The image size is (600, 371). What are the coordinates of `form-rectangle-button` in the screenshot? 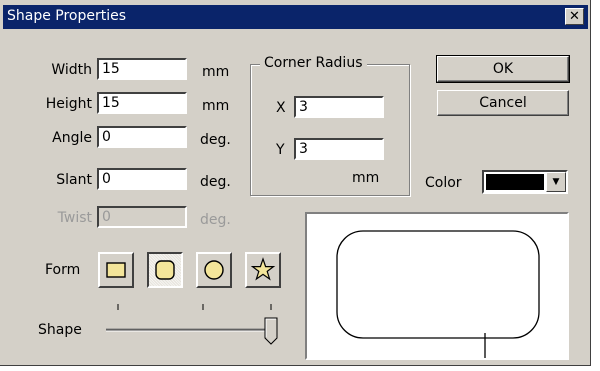 It's located at (116, 270).